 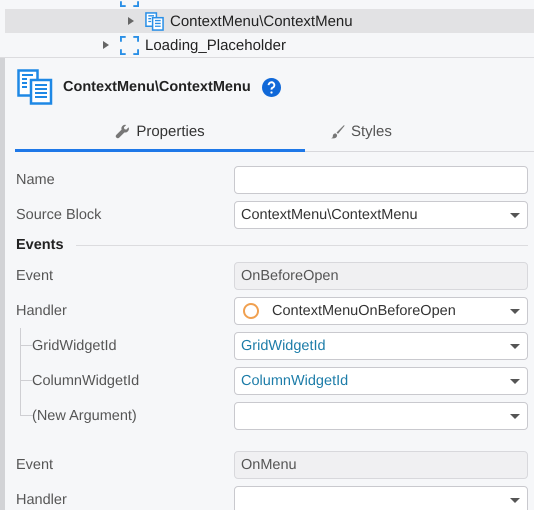 What do you see at coordinates (261, 21) in the screenshot?
I see `tree-item-label: ContextMenu\ContextMenu` at bounding box center [261, 21].